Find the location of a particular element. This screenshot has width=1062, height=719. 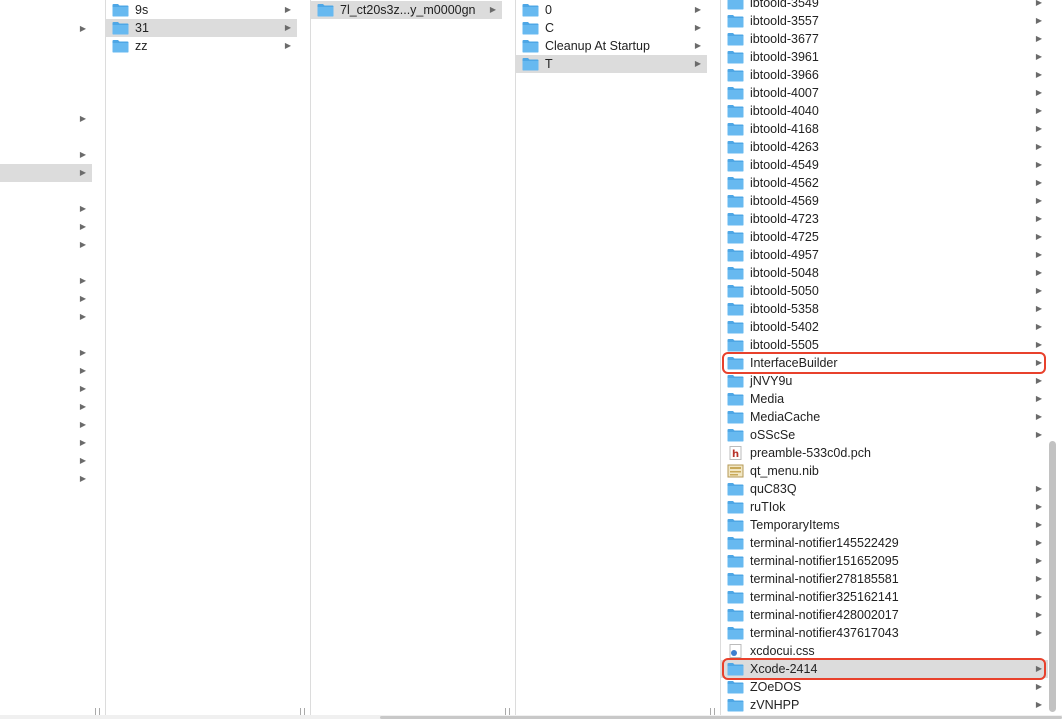

list-item: ibtoold-4569 ▶ is located at coordinates (884, 201).